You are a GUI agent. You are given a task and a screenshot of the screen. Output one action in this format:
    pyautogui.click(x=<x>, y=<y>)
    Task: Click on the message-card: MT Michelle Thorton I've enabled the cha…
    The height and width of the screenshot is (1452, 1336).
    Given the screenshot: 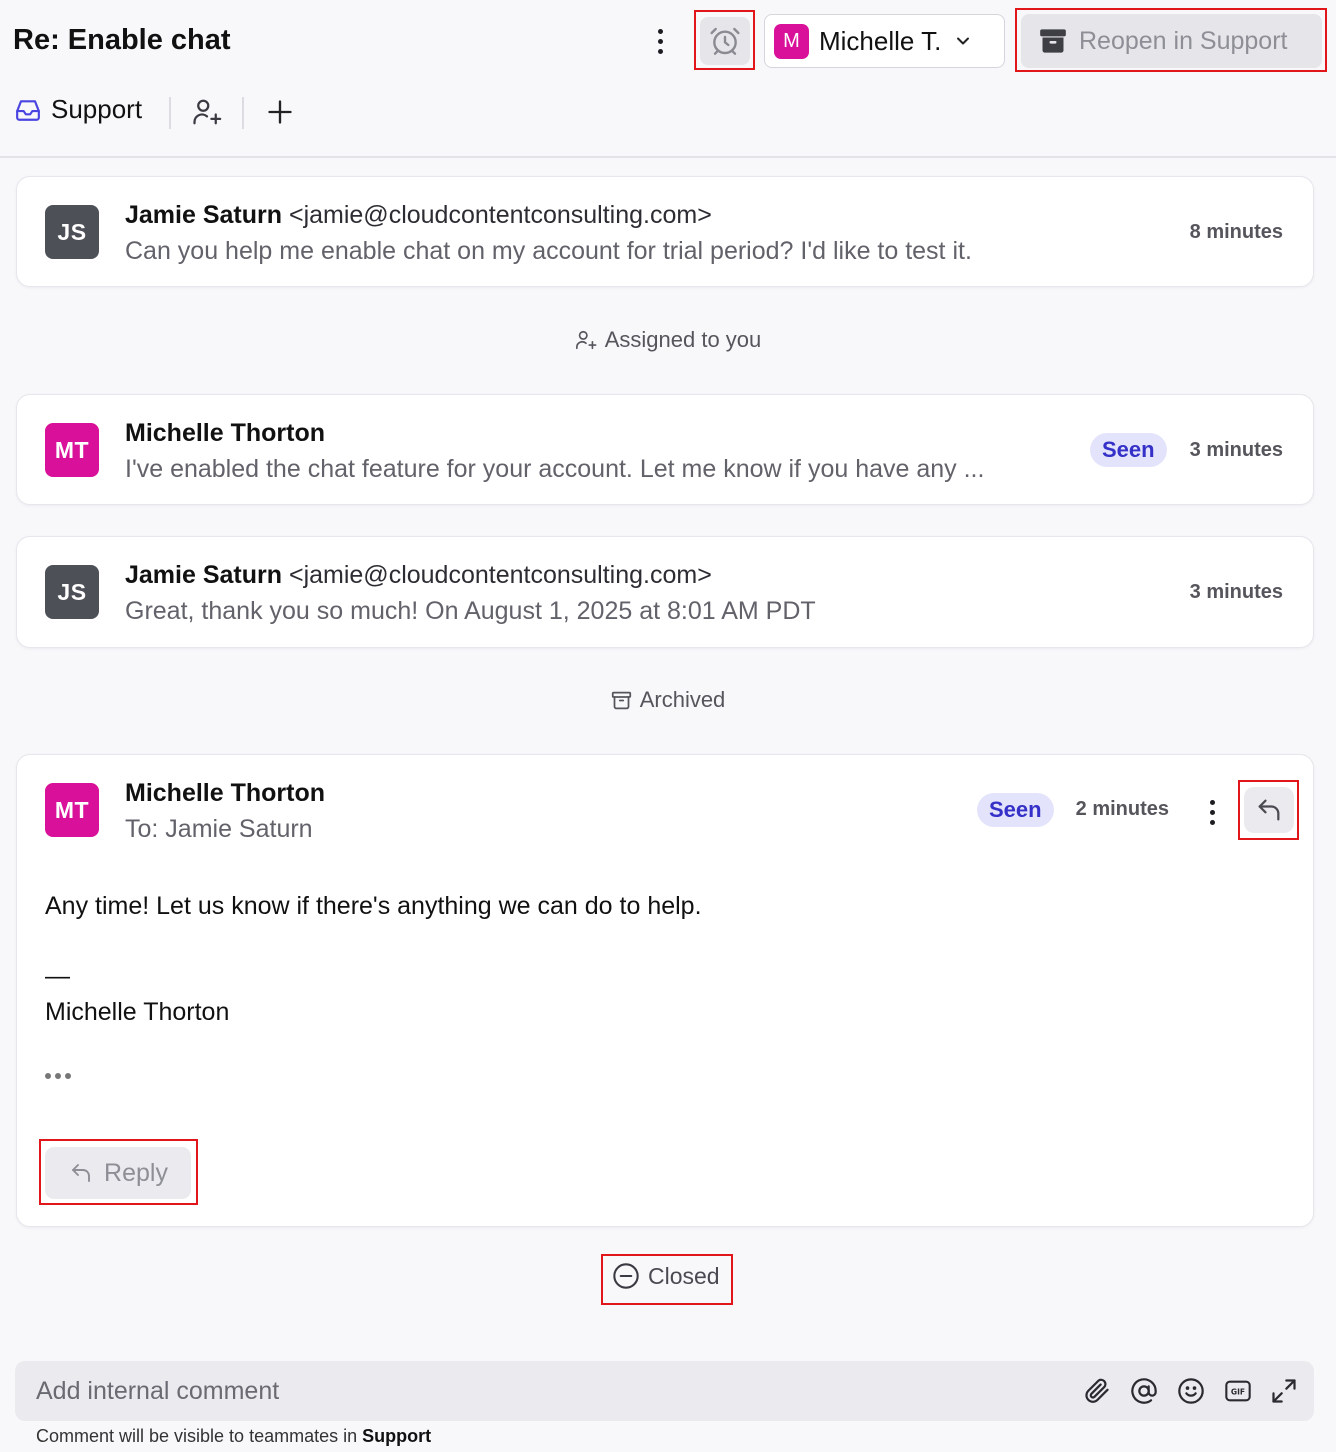 What is the action you would take?
    pyautogui.click(x=665, y=449)
    